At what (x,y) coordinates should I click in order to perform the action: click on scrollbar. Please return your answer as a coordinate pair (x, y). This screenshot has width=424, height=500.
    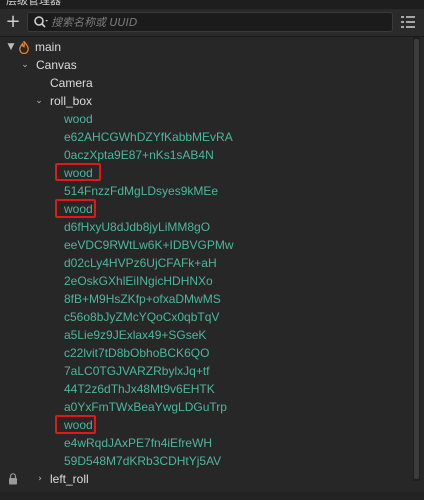
    Looking at the image, I should click on (416, 259).